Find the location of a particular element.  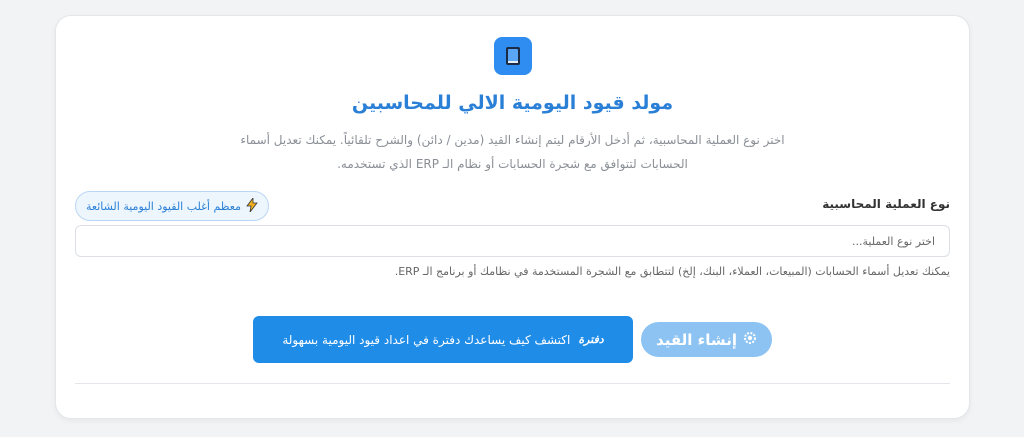

page-title: مولد قيود اليومية الالي للمحاسبين is located at coordinates (512, 103).